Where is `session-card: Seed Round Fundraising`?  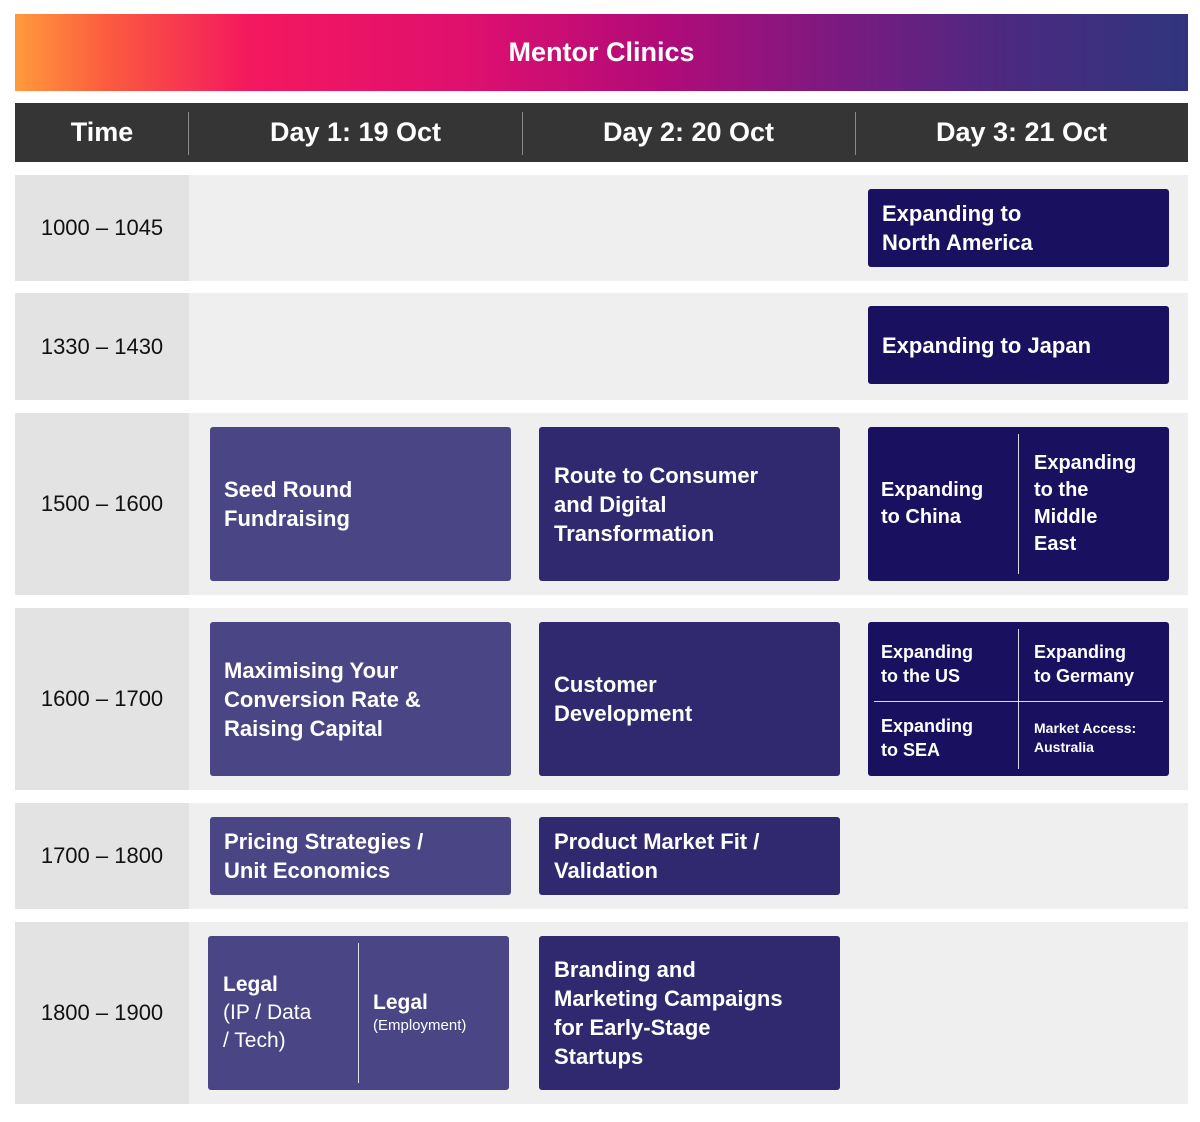 session-card: Seed Round Fundraising is located at coordinates (360, 504).